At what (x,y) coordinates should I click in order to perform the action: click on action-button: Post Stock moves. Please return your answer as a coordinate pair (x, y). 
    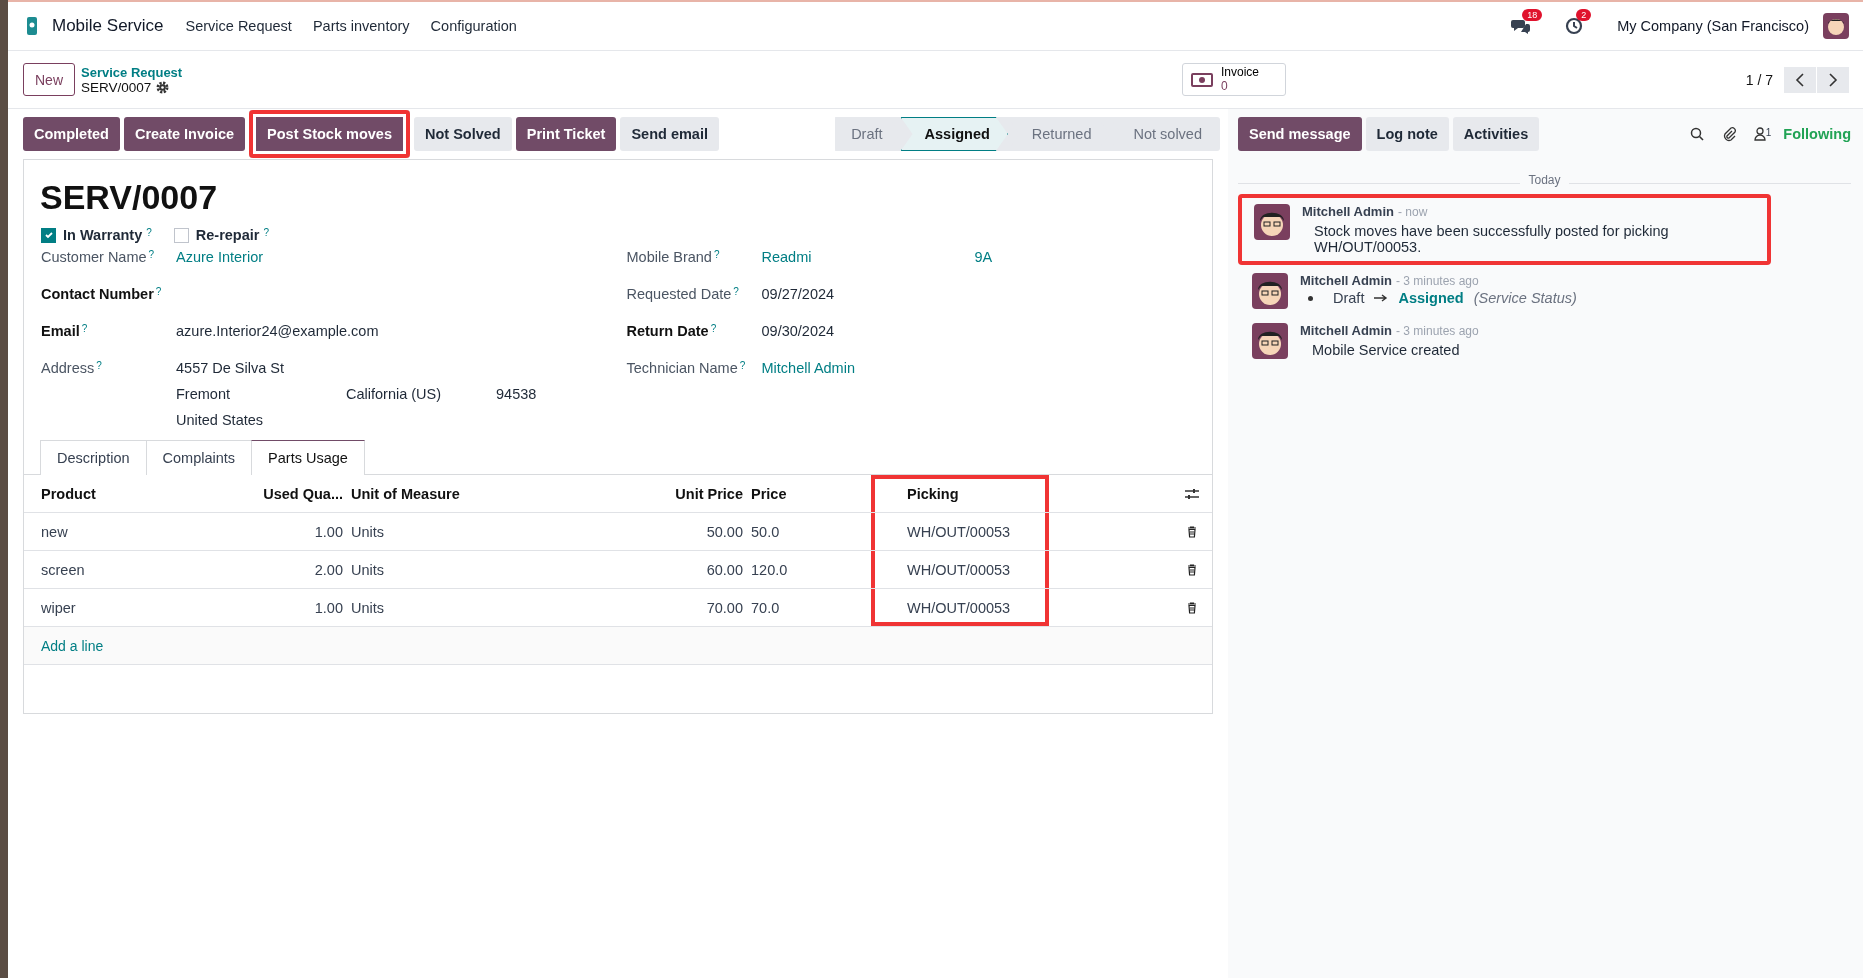
    Looking at the image, I should click on (329, 134).